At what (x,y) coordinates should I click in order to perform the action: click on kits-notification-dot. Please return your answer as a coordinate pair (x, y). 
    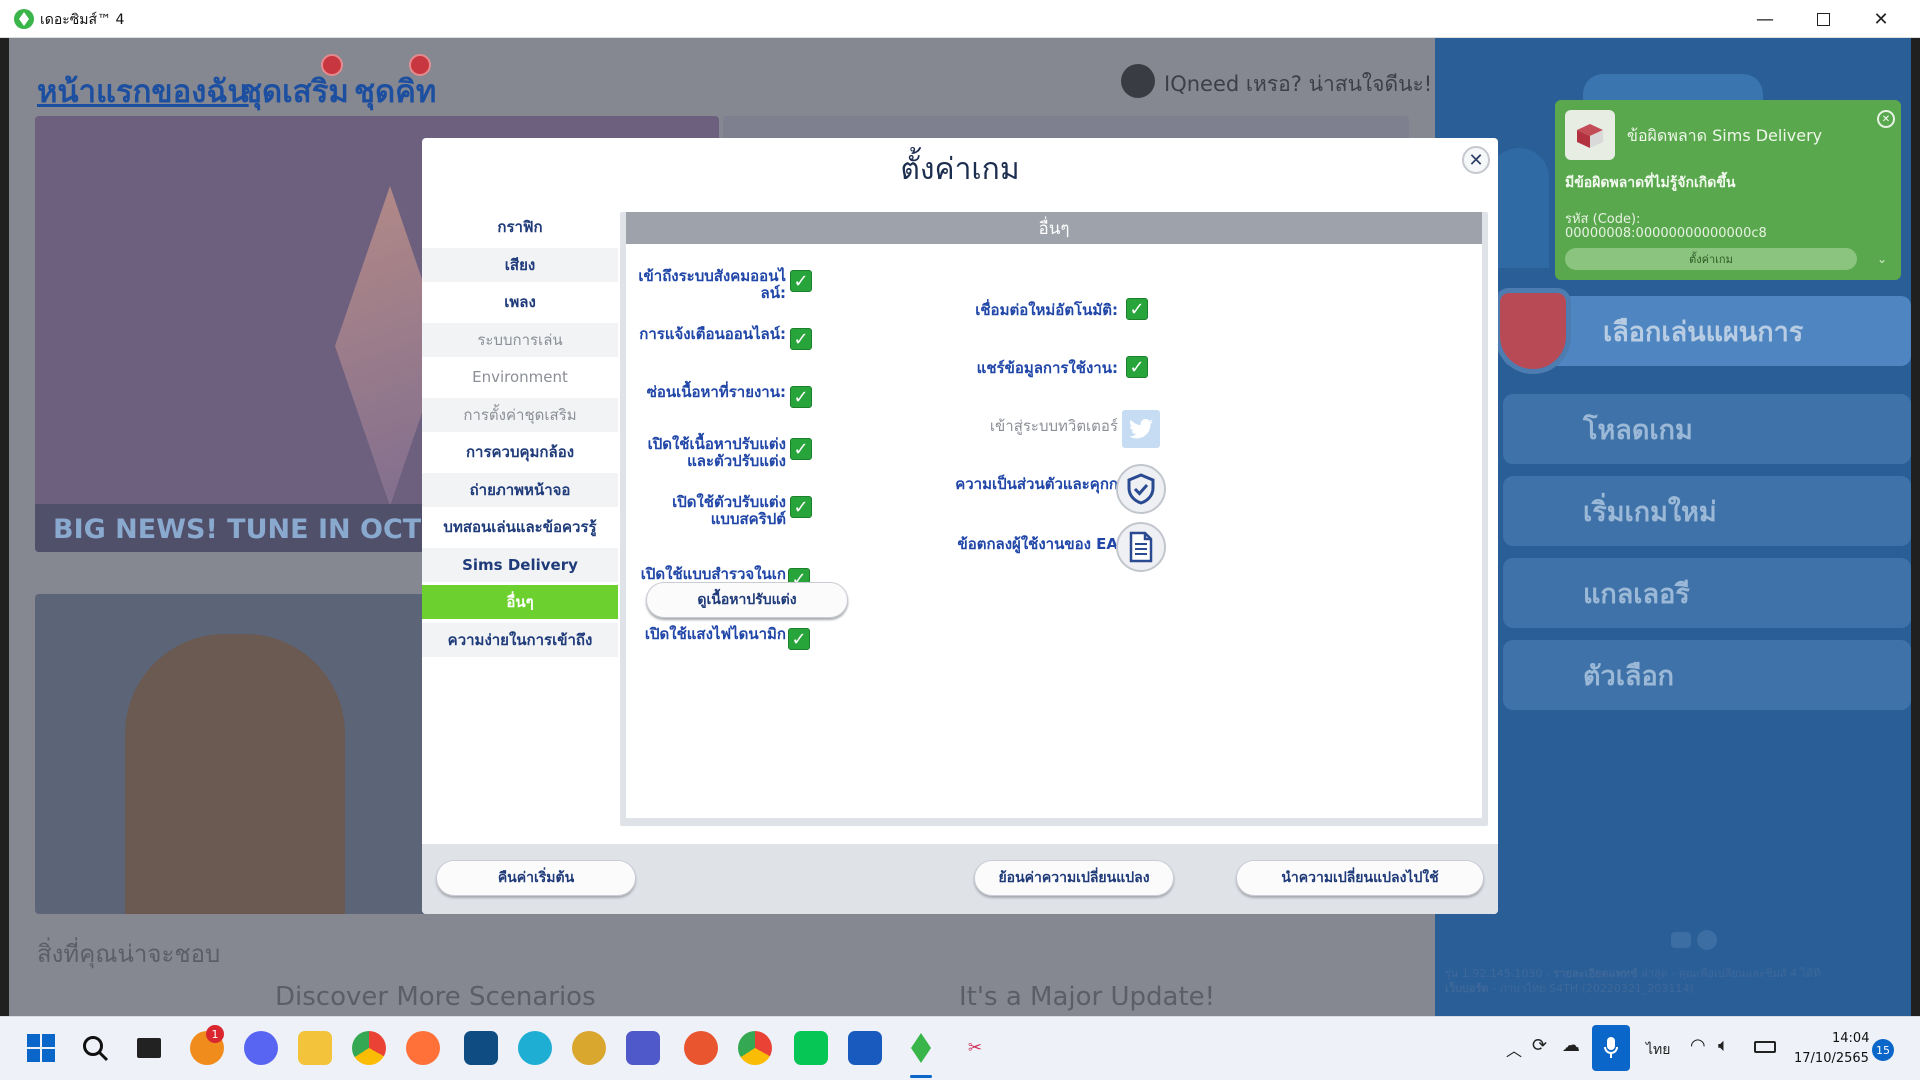
    Looking at the image, I should click on (420, 65).